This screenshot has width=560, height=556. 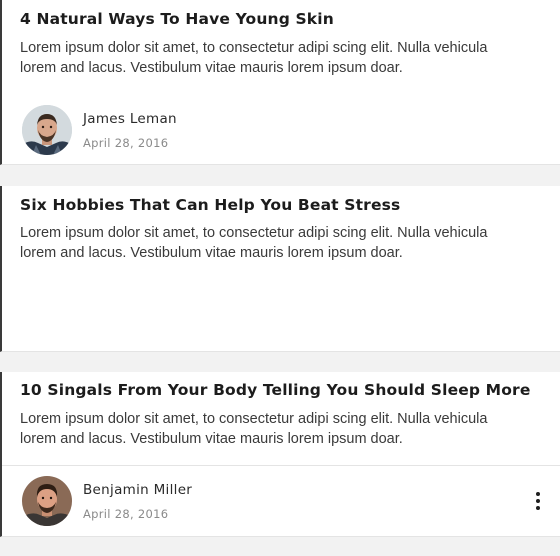 I want to click on card-divider, so click(x=281, y=465).